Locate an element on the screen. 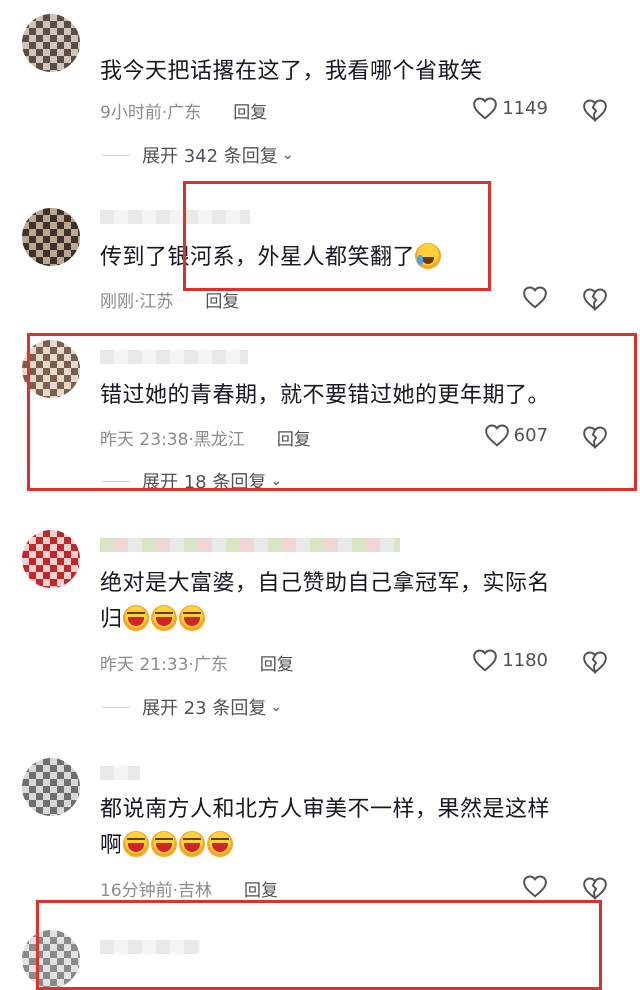  comment-location: 吉林 is located at coordinates (195, 891).